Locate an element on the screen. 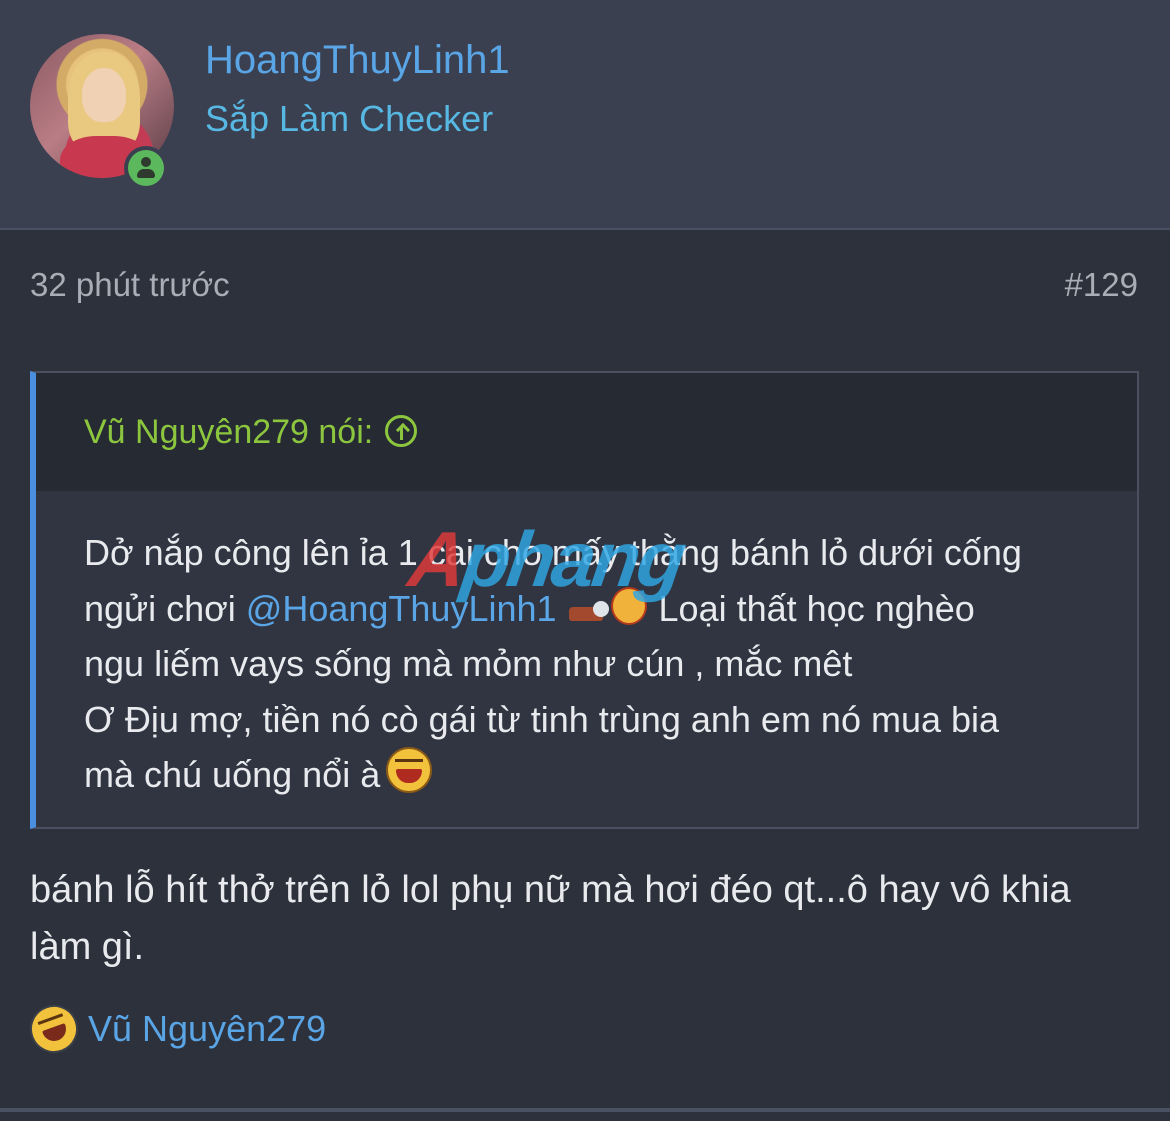 Image resolution: width=1170 pixels, height=1121 pixels. user-mention-link: @HoangThuyLinh1 is located at coordinates (401, 608).